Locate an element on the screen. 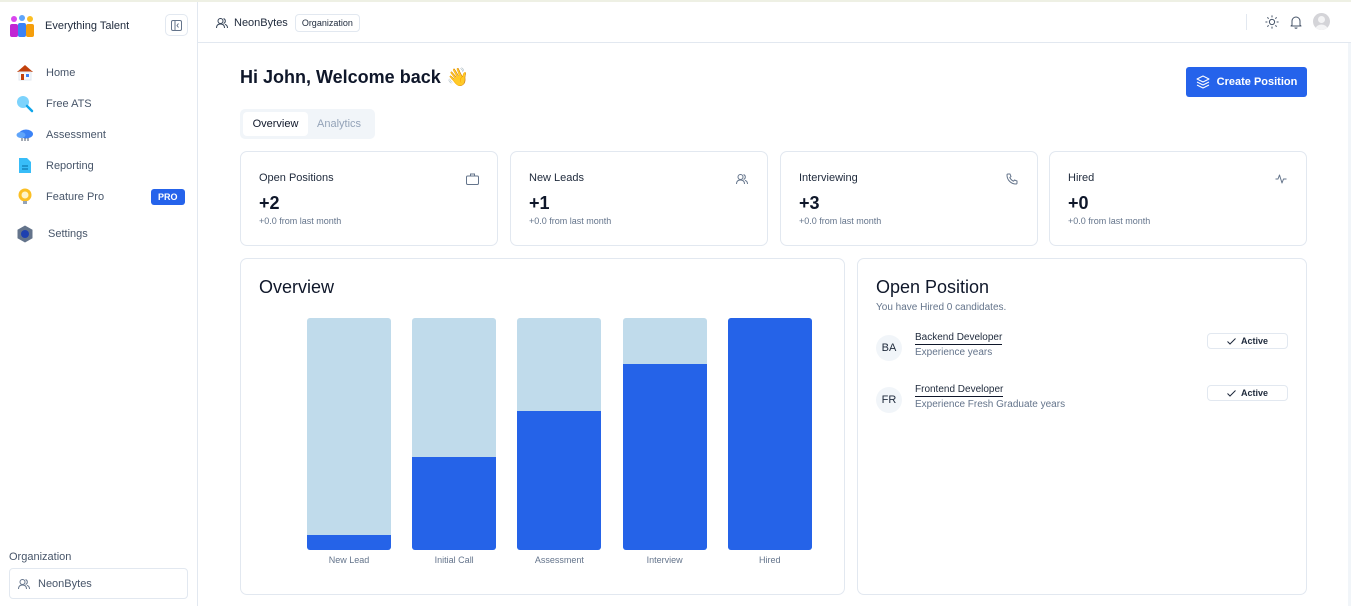 Image resolution: width=1351 pixels, height=606 pixels. tab-analytics: Analytics is located at coordinates (339, 124).